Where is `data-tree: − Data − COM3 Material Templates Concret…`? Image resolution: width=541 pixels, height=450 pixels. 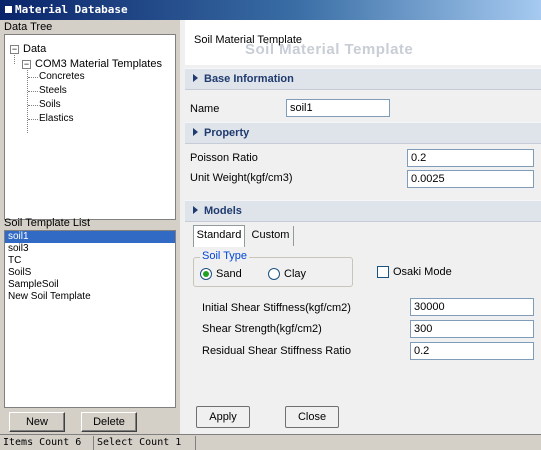 data-tree: − Data − COM3 Material Templates Concret… is located at coordinates (90, 127).